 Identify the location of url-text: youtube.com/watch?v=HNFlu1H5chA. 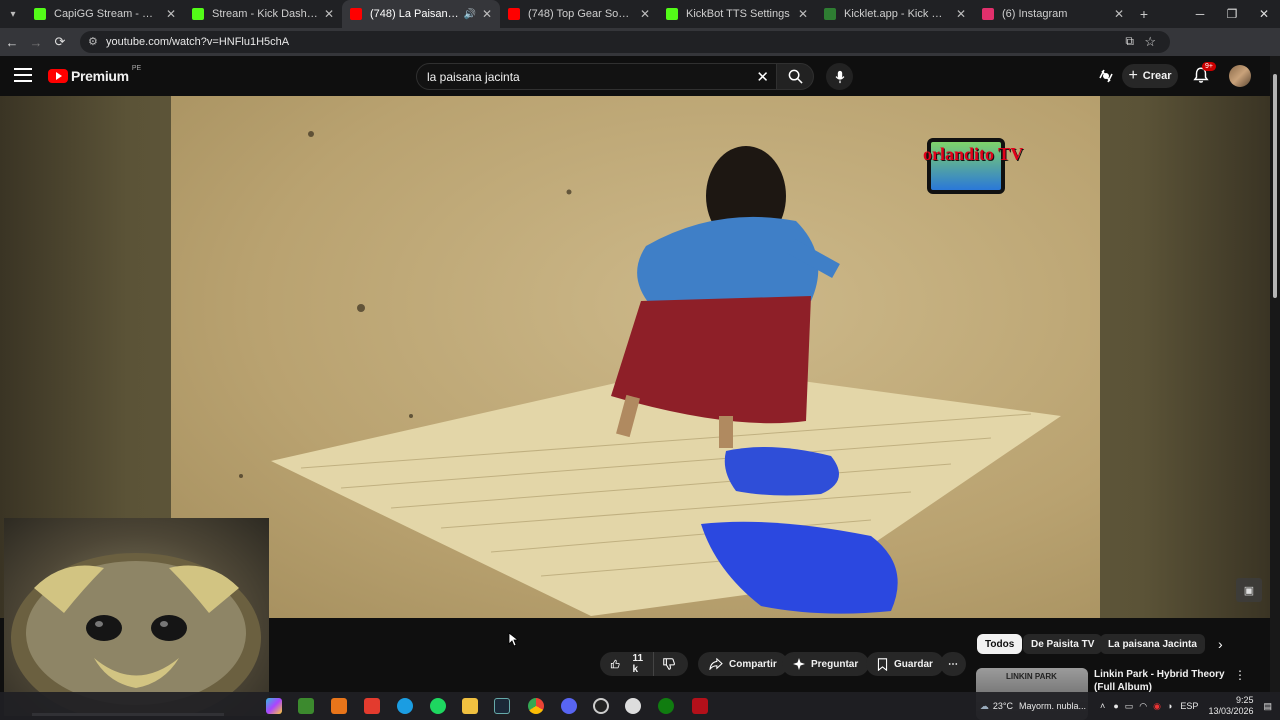
(198, 42).